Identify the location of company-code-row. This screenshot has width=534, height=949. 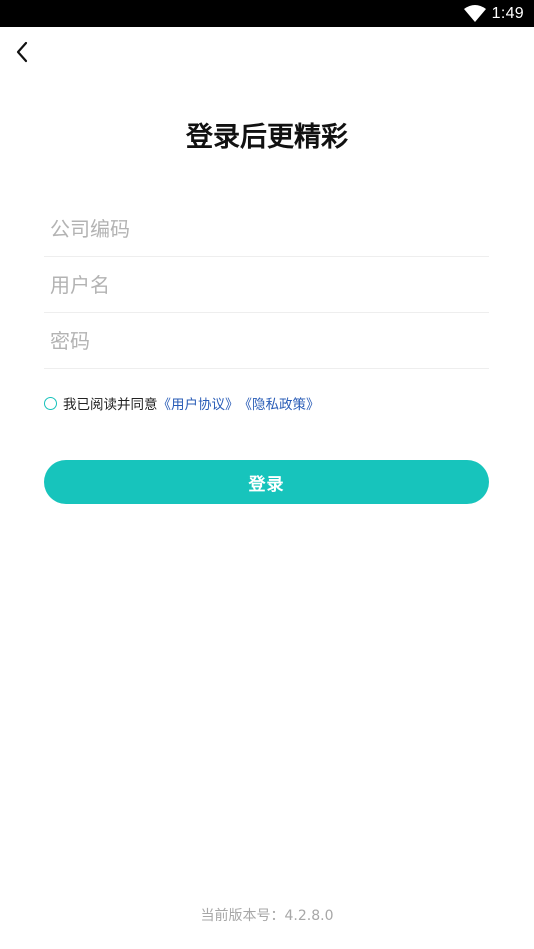
(266, 229).